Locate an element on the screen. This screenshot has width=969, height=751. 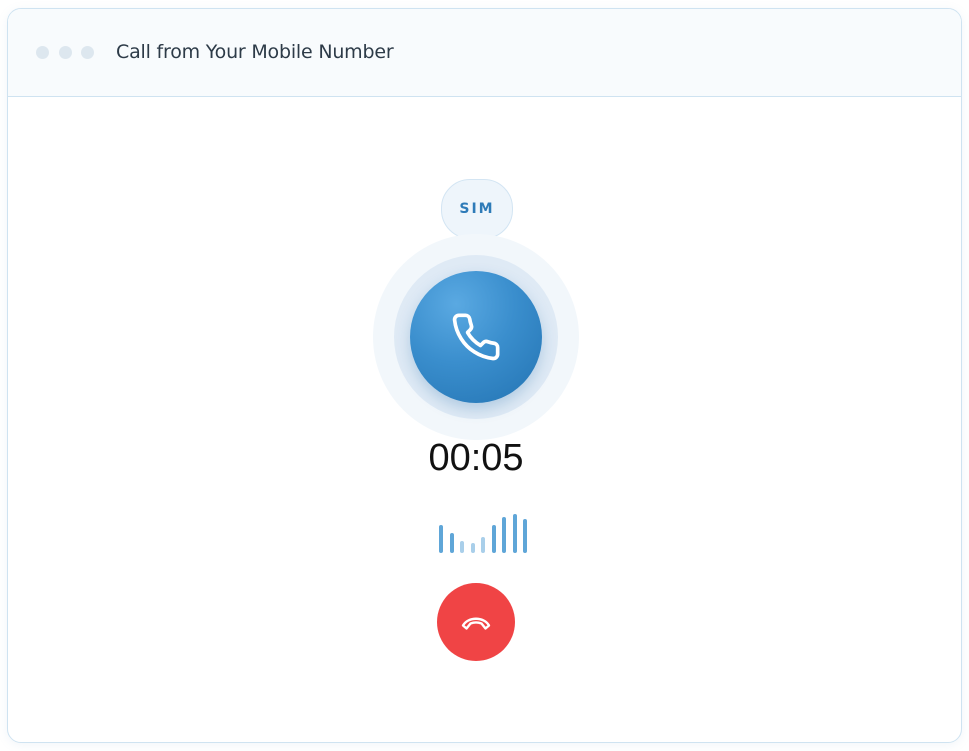
hang-up-button is located at coordinates (476, 622).